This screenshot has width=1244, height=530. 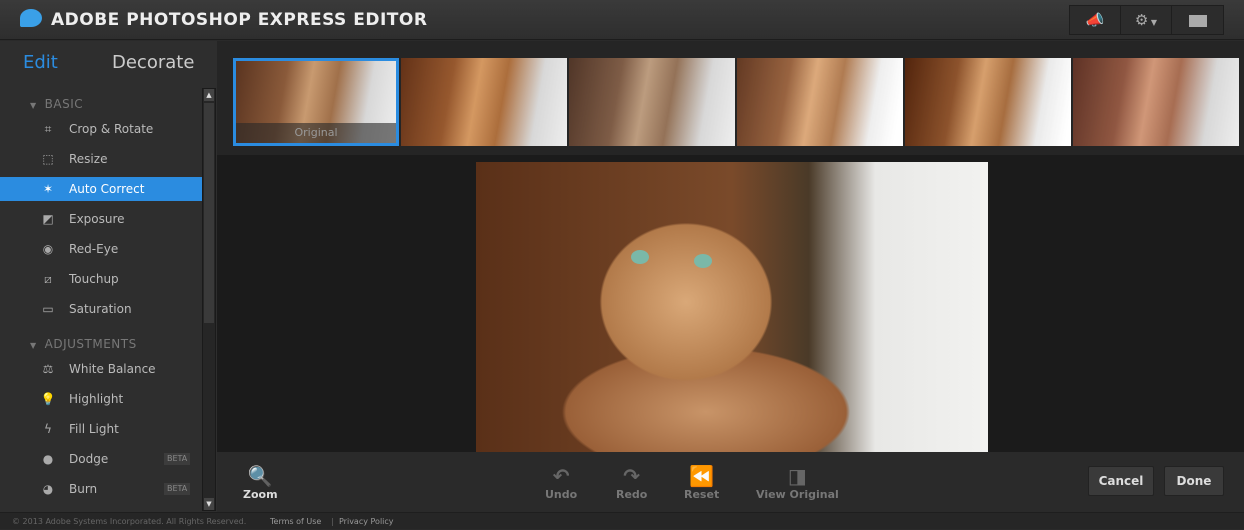 I want to click on terms-link: Terms of Use, so click(x=295, y=521).